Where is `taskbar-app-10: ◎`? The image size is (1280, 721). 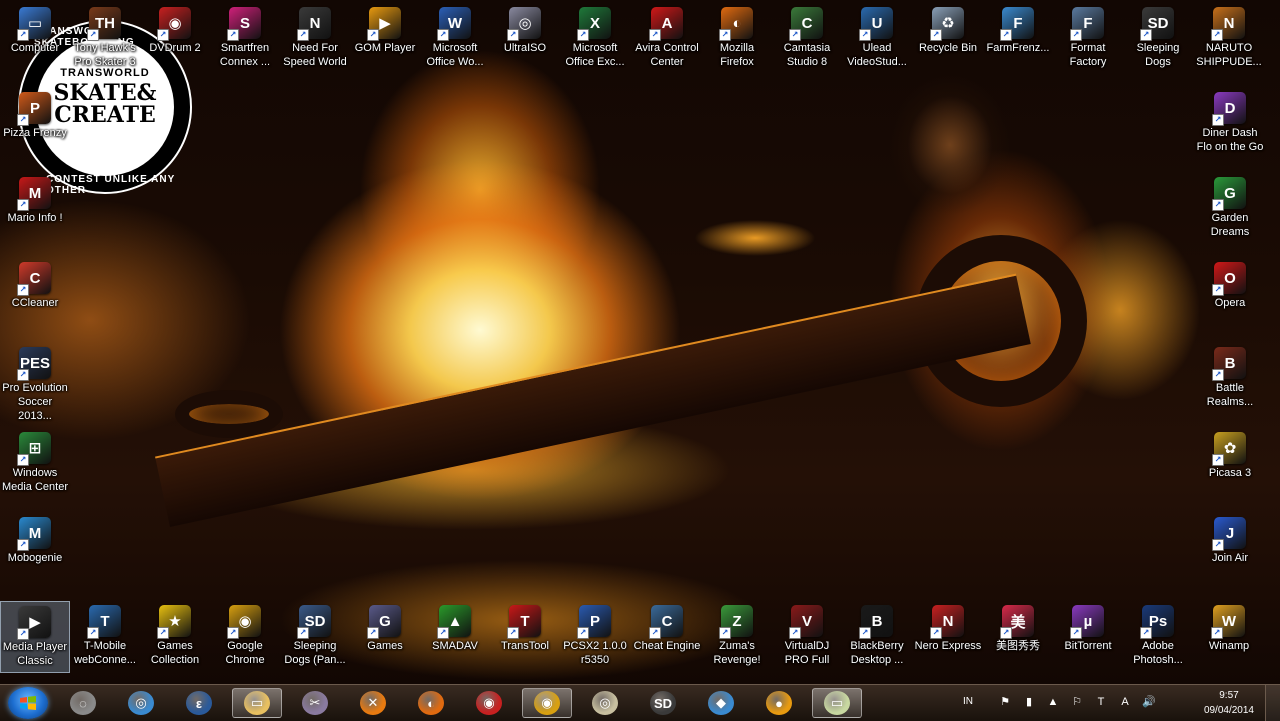
taskbar-app-10: ◎ is located at coordinates (605, 703).